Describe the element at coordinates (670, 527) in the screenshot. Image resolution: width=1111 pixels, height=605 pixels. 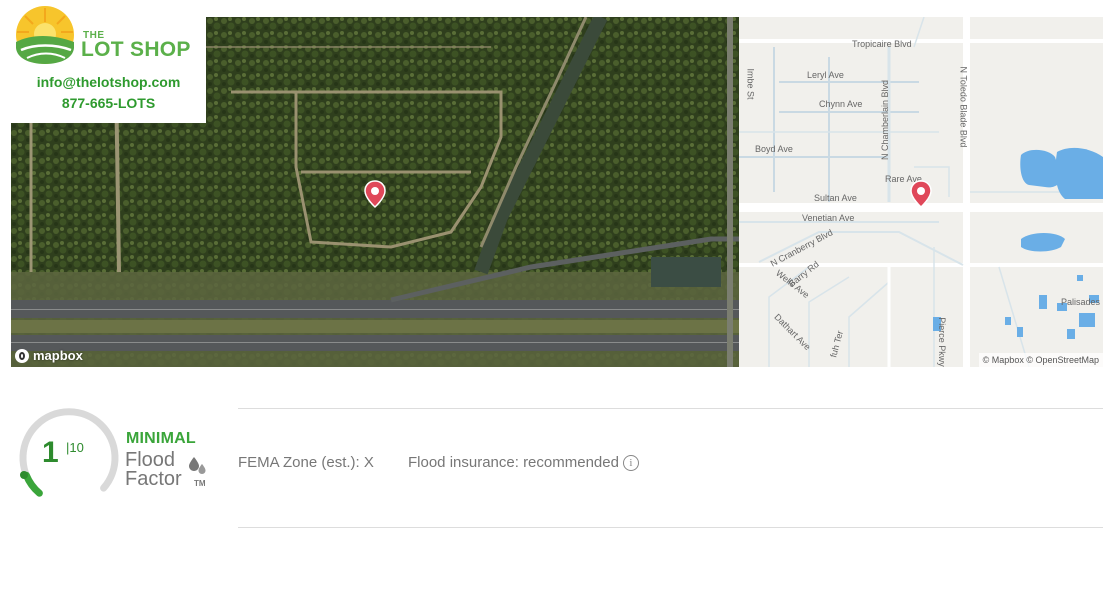
I see `section-divider-bottom` at that location.